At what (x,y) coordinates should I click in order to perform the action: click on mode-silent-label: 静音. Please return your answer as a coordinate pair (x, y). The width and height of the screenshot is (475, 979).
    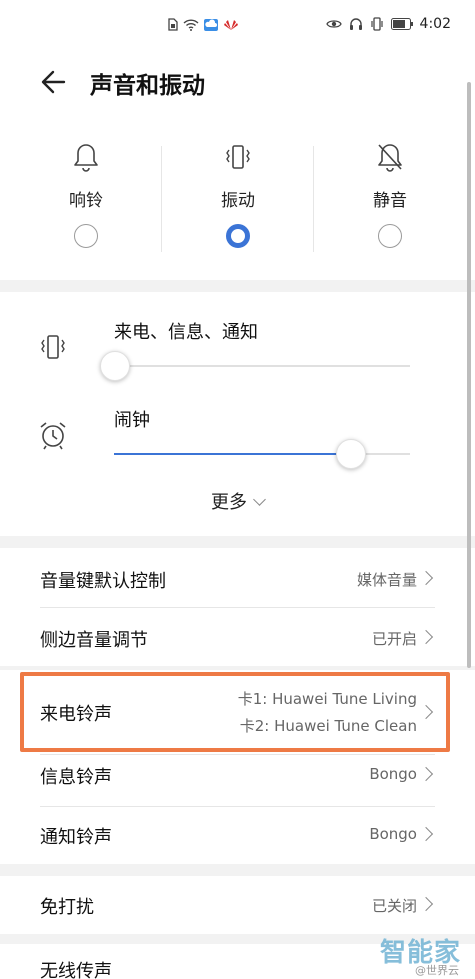
    Looking at the image, I should click on (390, 201).